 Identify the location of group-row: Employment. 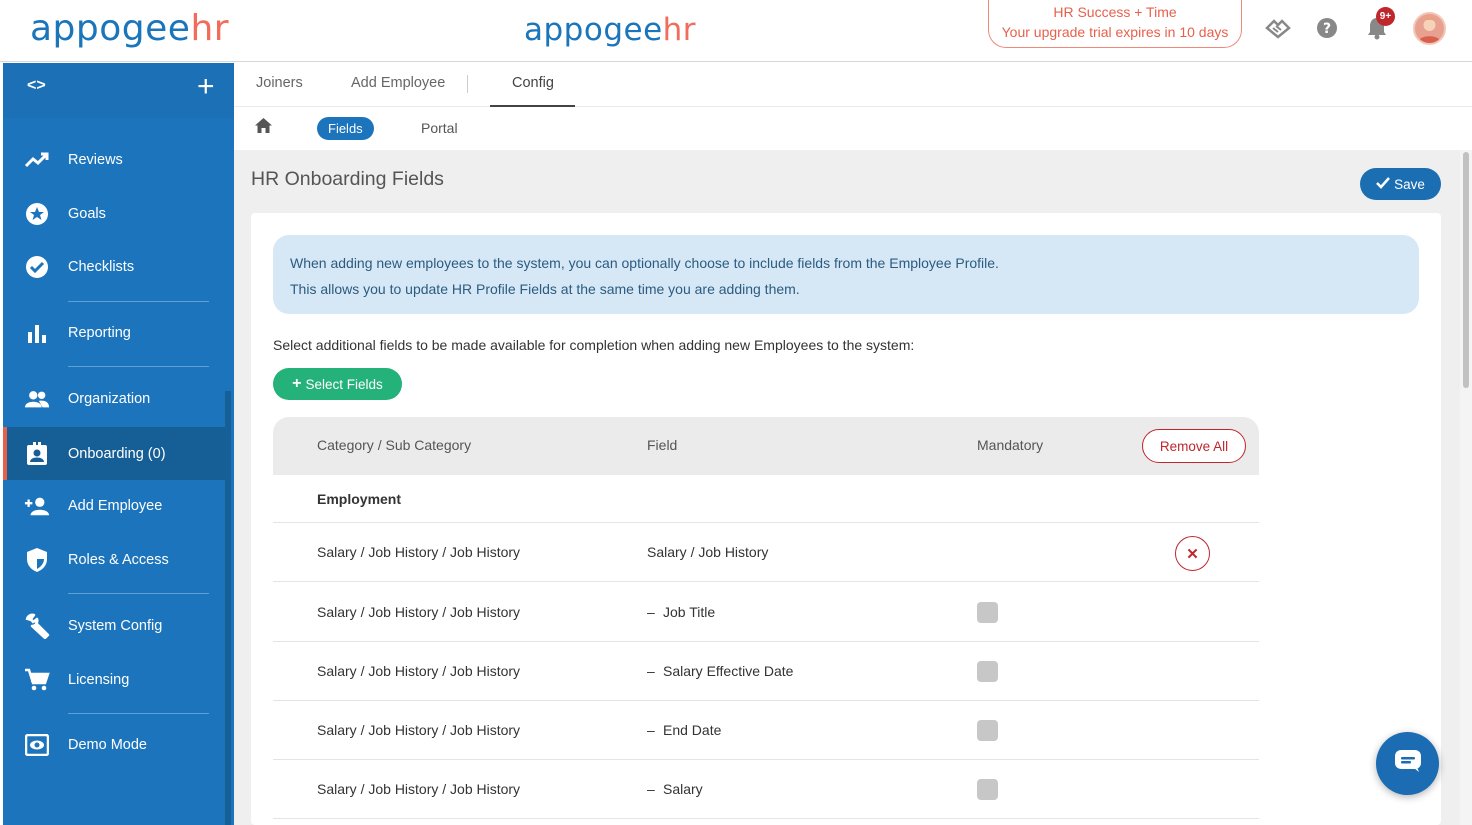
(766, 499).